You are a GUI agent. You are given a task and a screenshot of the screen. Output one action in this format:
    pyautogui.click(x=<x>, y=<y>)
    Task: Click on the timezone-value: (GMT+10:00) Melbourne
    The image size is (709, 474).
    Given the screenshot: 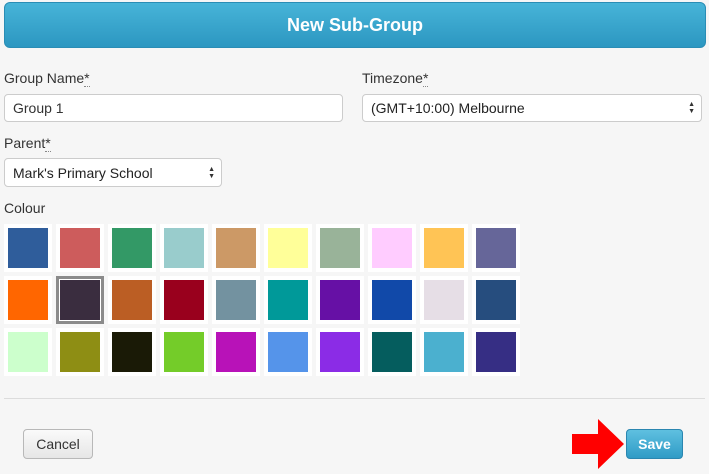 What is the action you would take?
    pyautogui.click(x=448, y=108)
    